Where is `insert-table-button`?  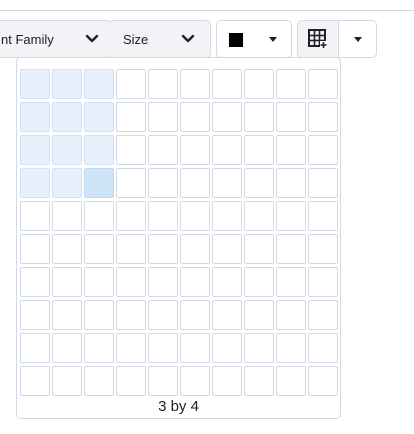
insert-table-button is located at coordinates (337, 39).